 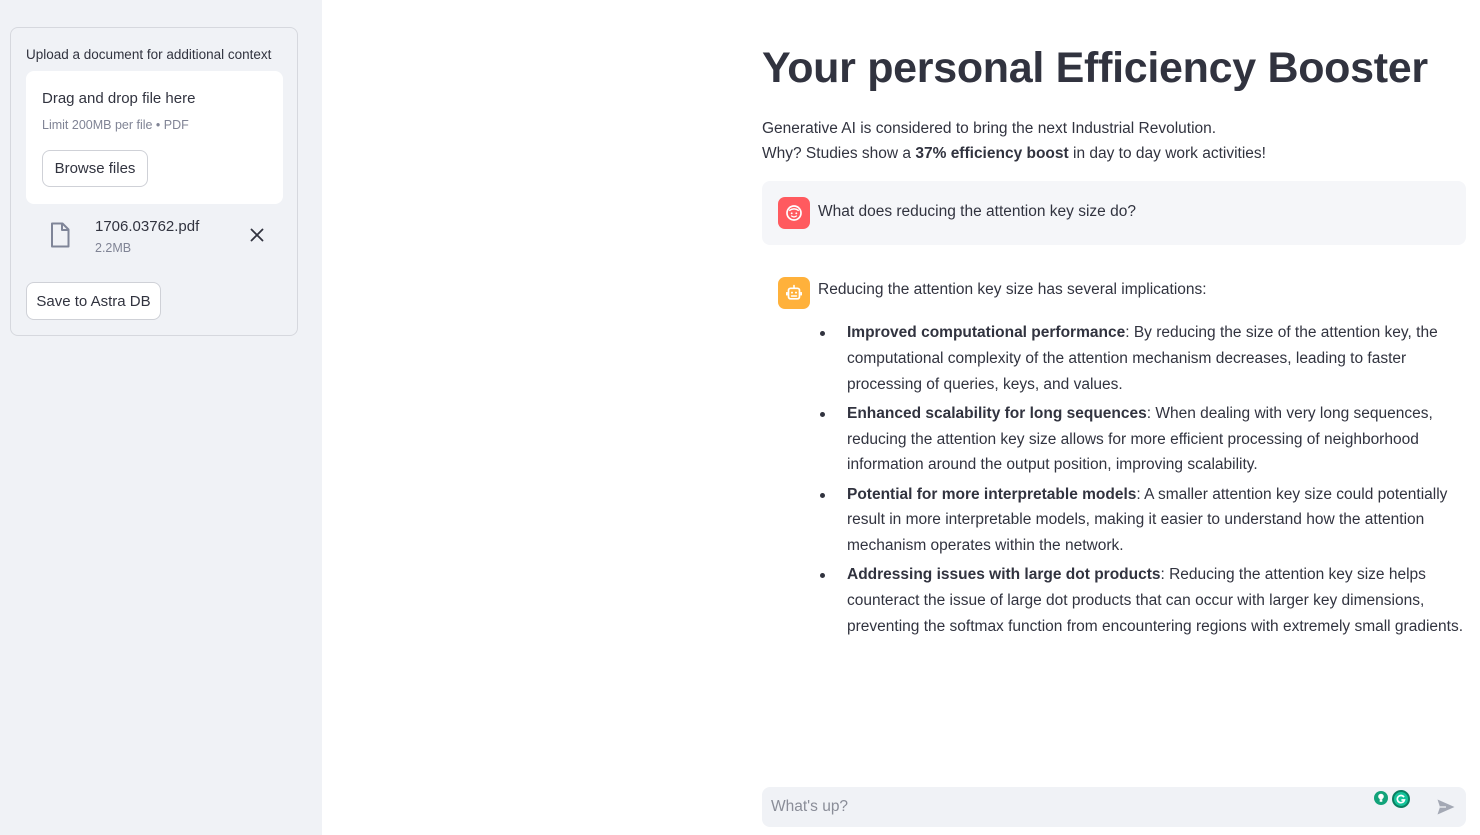 I want to click on dropzone-limit: Limit 200MB per file • PDF, so click(x=115, y=125).